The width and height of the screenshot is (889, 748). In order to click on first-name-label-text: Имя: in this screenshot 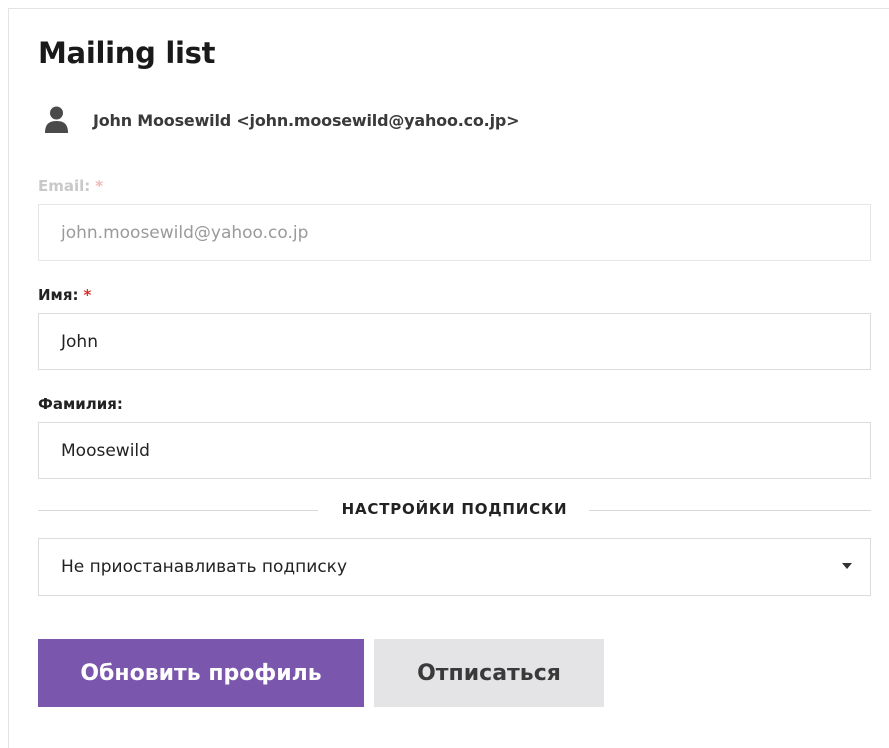, I will do `click(58, 295)`.